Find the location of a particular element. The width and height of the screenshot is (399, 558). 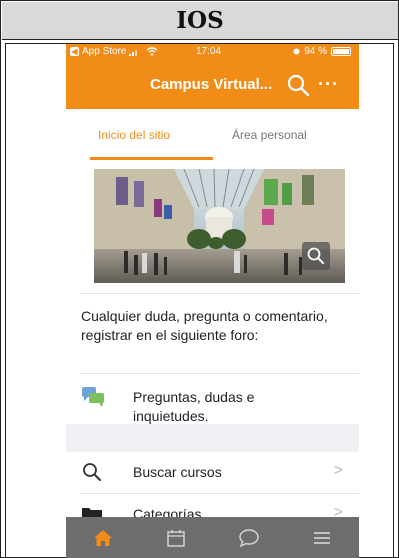

chat-bubble-icon is located at coordinates (248, 538).